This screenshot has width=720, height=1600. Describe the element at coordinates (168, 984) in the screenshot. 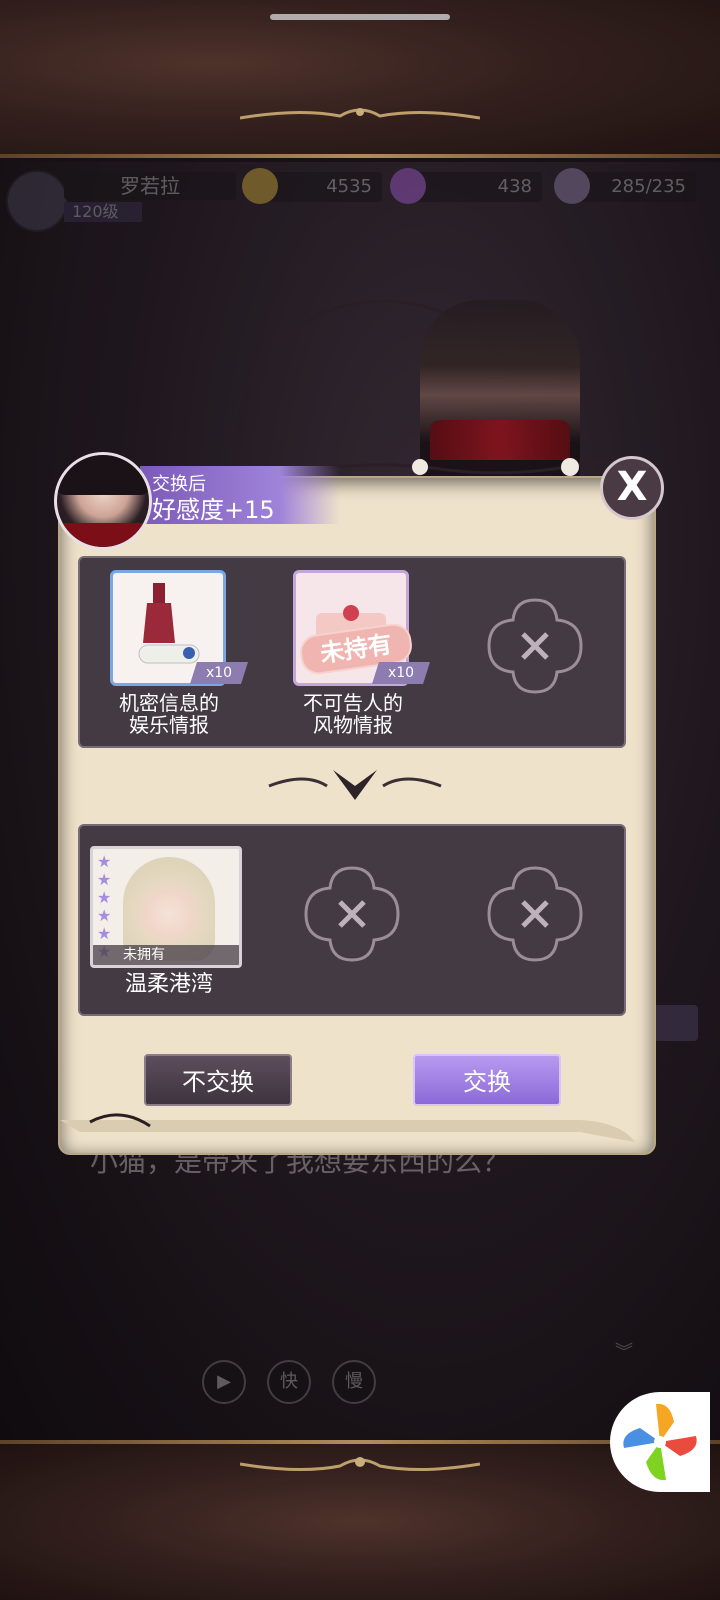

I see `reward-label: 温柔港湾` at that location.